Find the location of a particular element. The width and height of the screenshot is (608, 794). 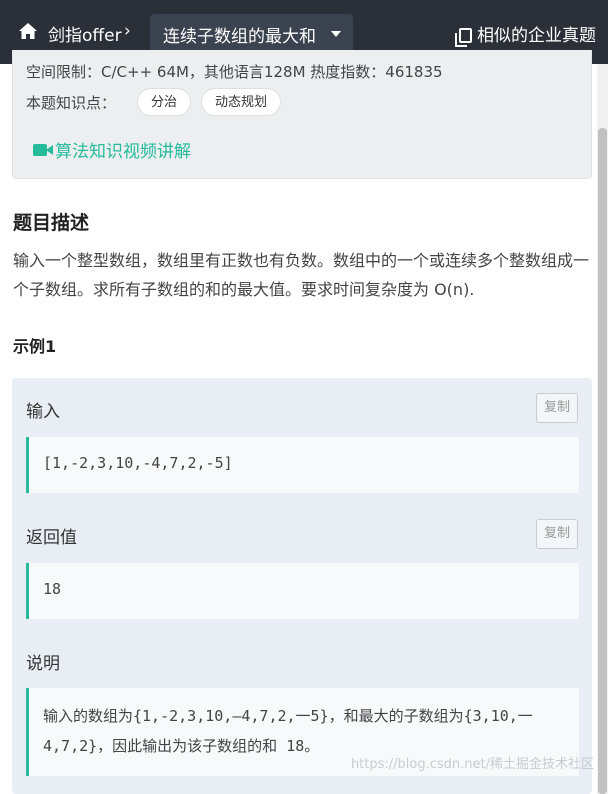

scrollbar-thumb is located at coordinates (602, 461).